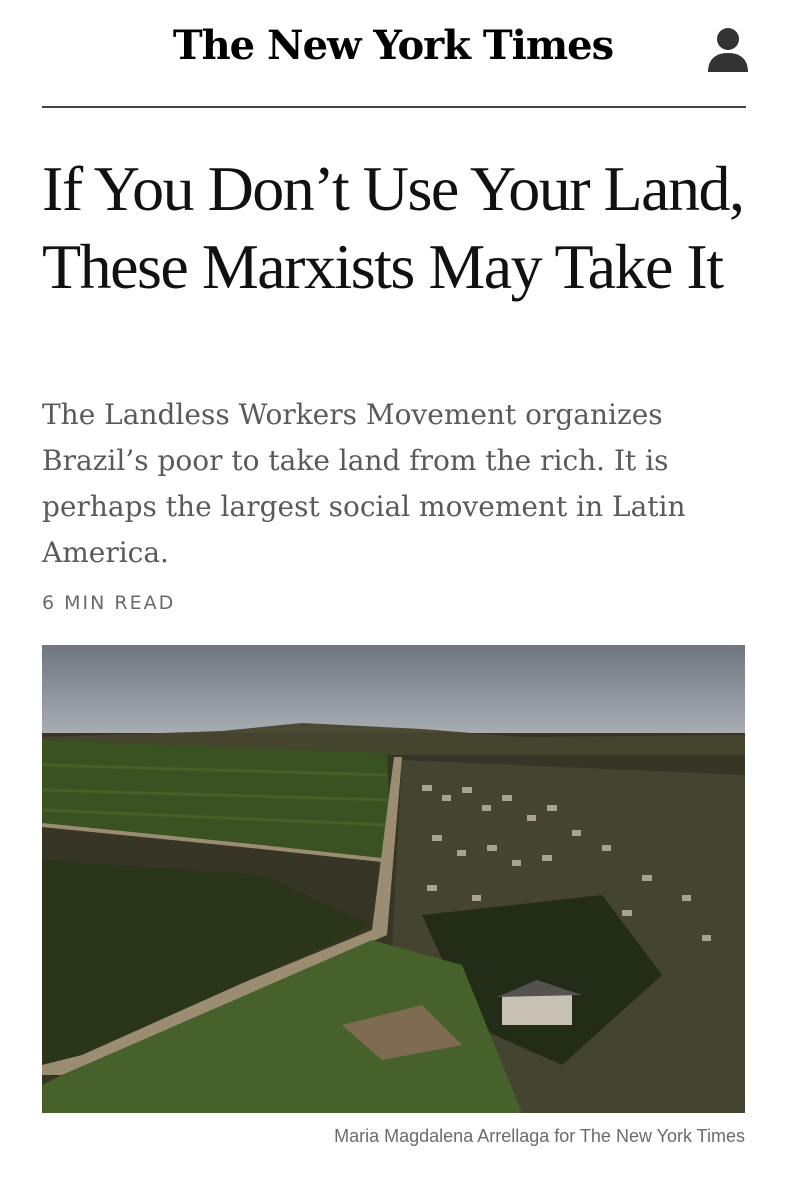  What do you see at coordinates (728, 50) in the screenshot?
I see `user-account-icon` at bounding box center [728, 50].